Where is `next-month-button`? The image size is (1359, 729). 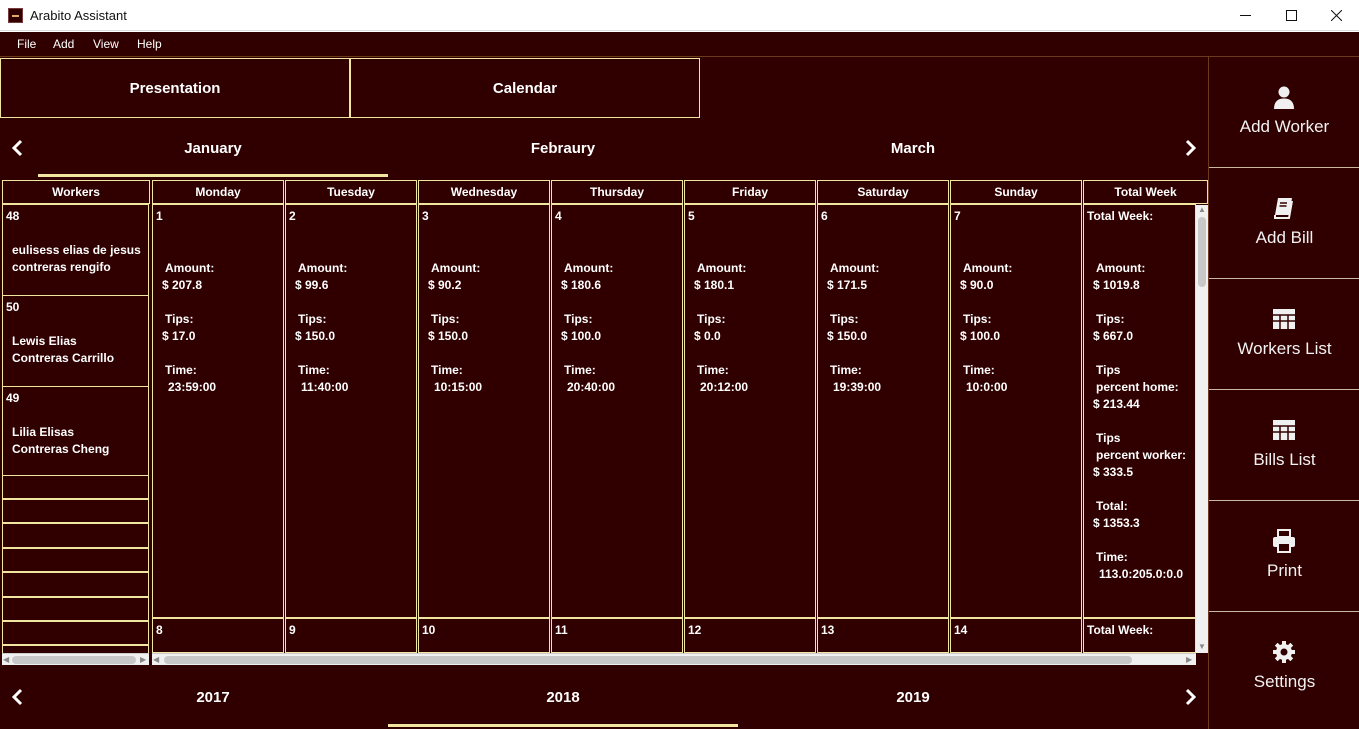 next-month-button is located at coordinates (1191, 148).